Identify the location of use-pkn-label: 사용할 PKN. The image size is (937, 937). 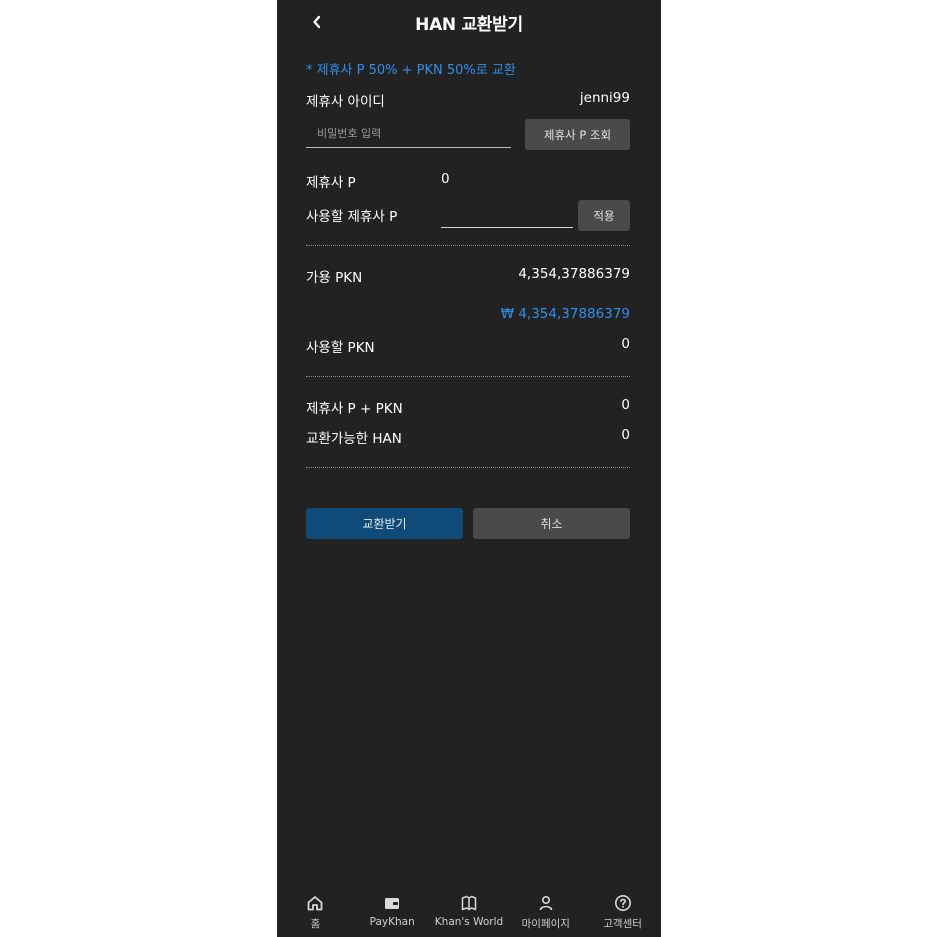
(340, 348).